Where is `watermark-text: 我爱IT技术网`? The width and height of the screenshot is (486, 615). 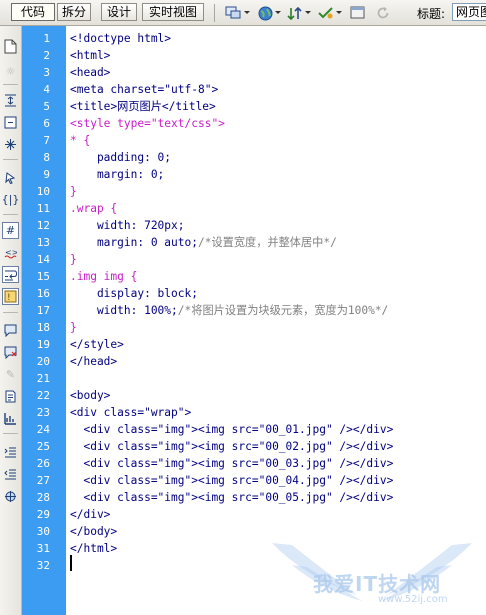
watermark-text: 我爱IT技术网 is located at coordinates (377, 584).